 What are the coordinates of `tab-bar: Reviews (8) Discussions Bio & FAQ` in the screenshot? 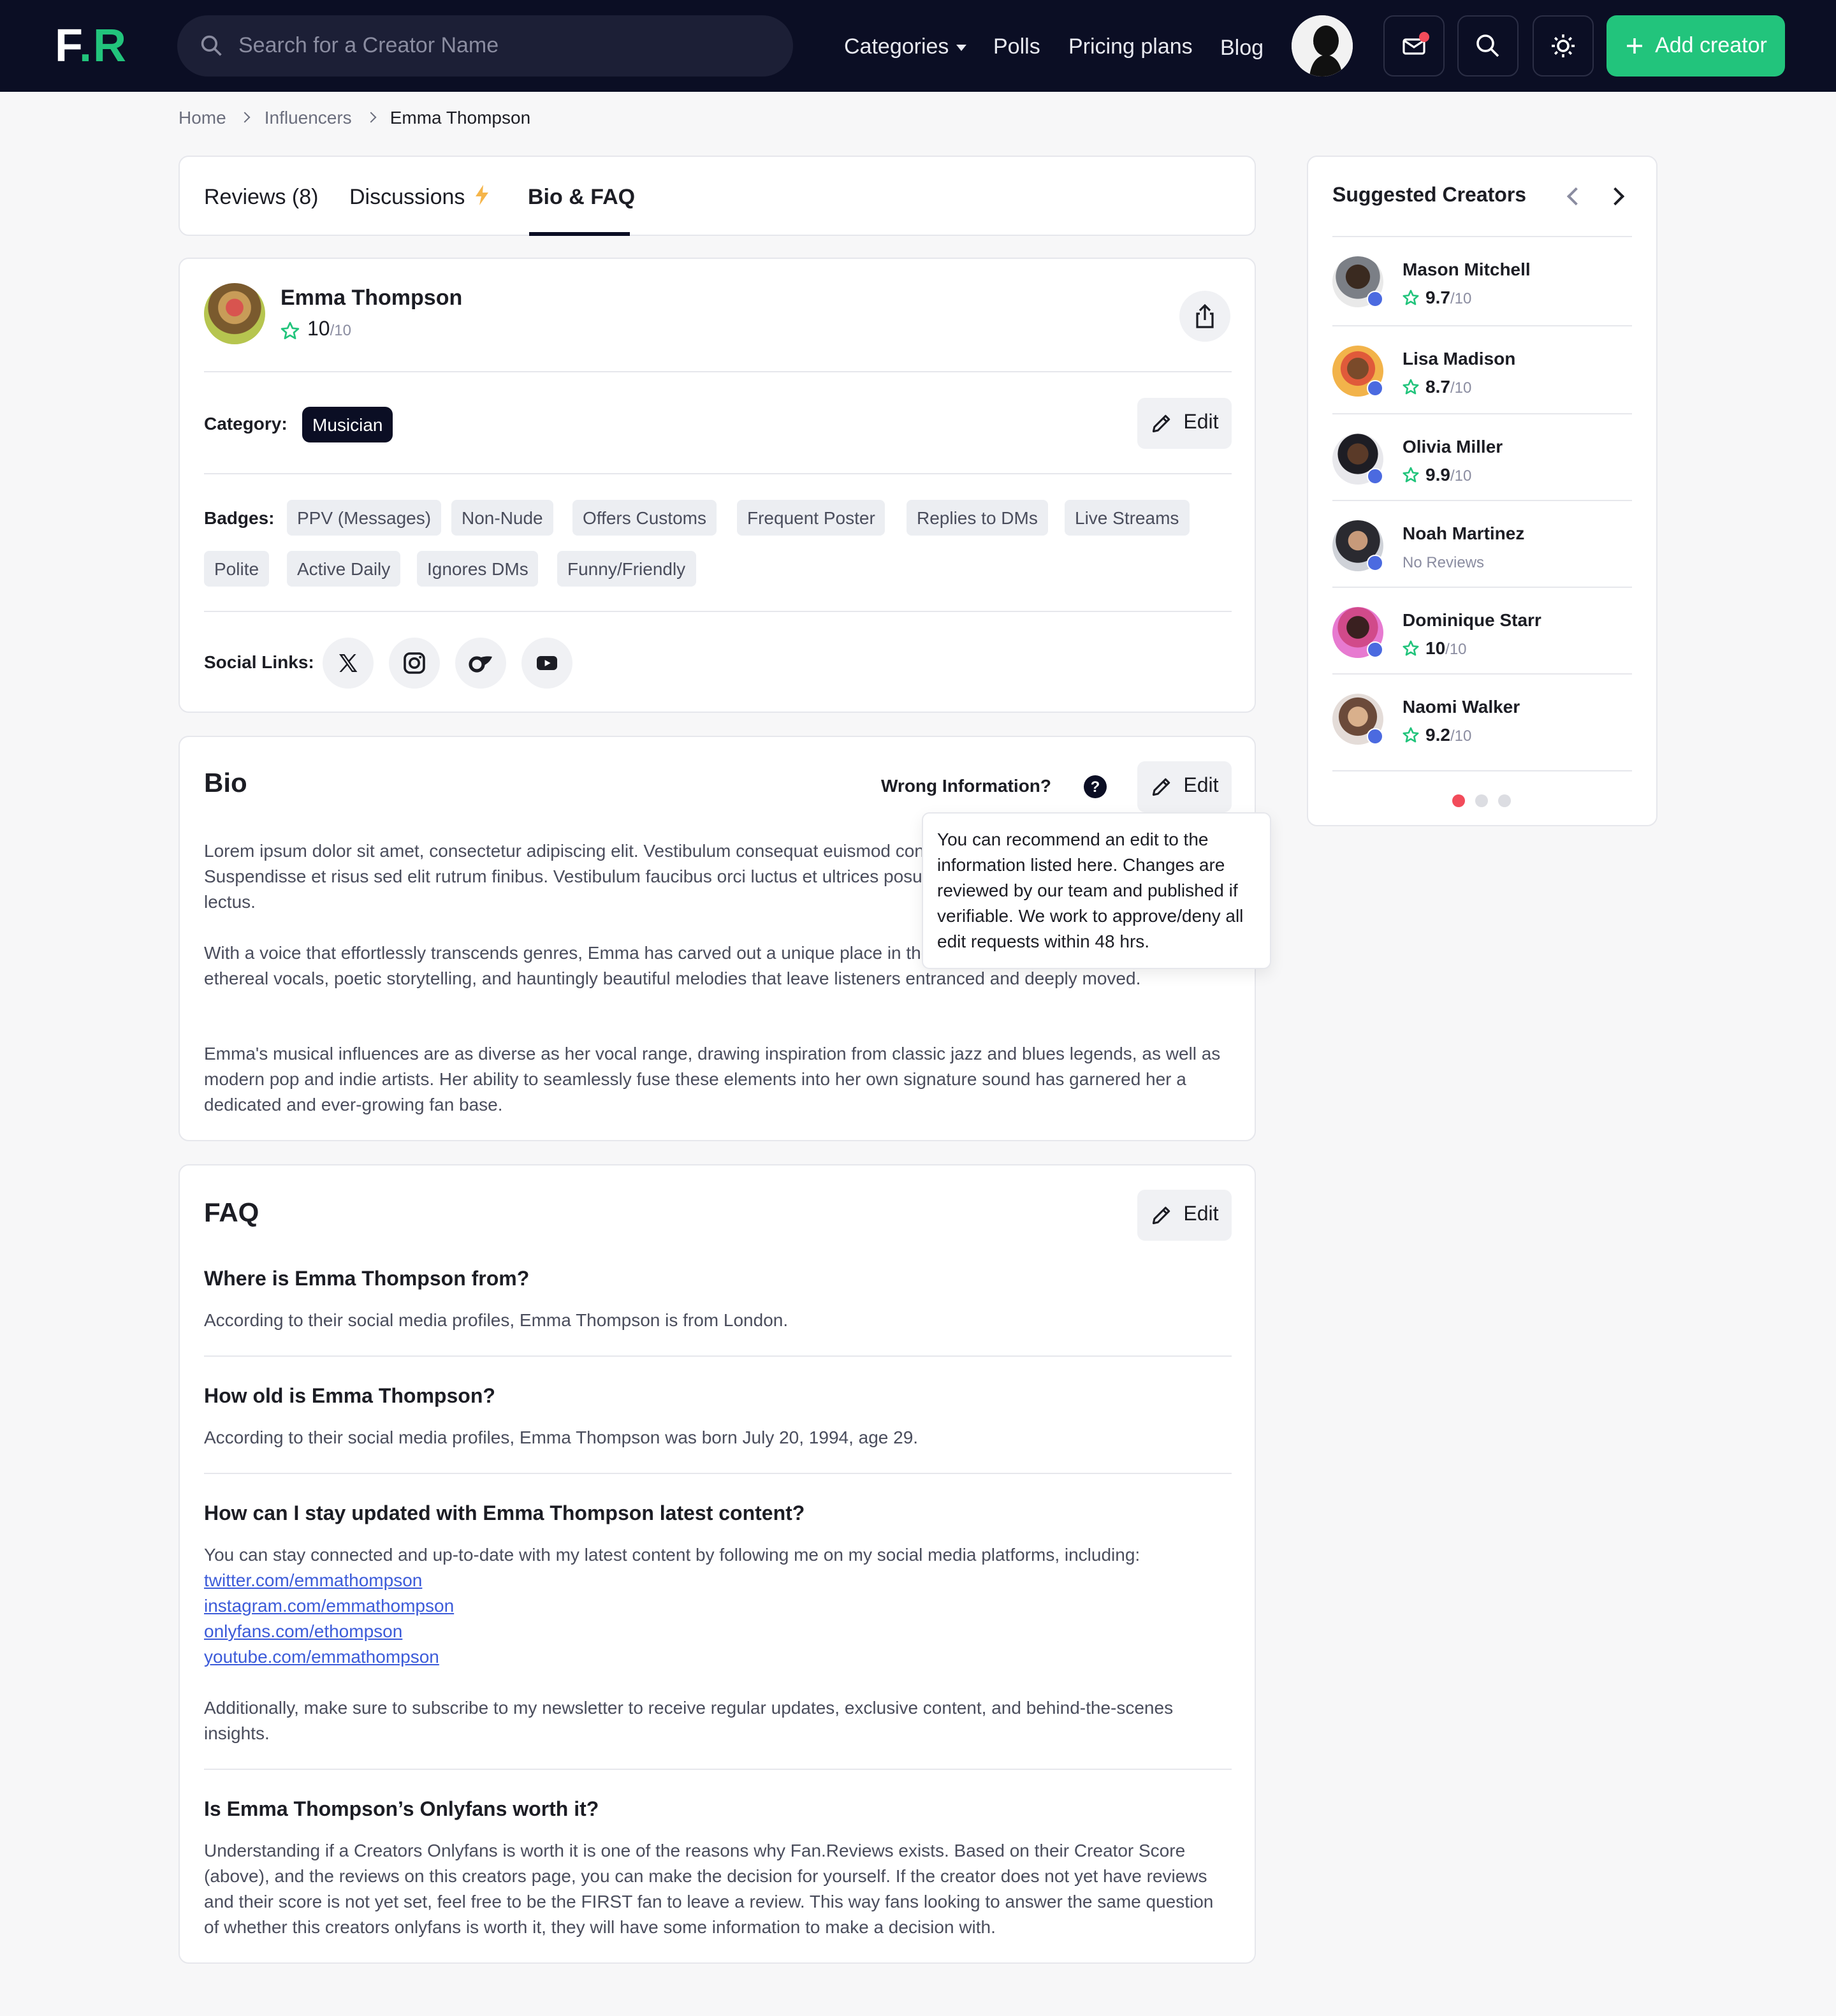 It's located at (717, 196).